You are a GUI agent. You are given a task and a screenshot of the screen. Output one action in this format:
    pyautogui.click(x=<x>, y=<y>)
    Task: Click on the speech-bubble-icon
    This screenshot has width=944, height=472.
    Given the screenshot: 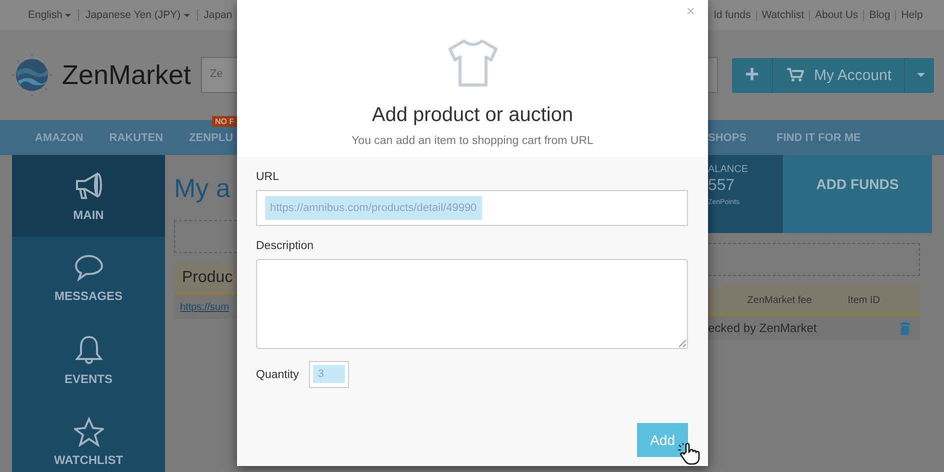 What is the action you would take?
    pyautogui.click(x=88, y=268)
    